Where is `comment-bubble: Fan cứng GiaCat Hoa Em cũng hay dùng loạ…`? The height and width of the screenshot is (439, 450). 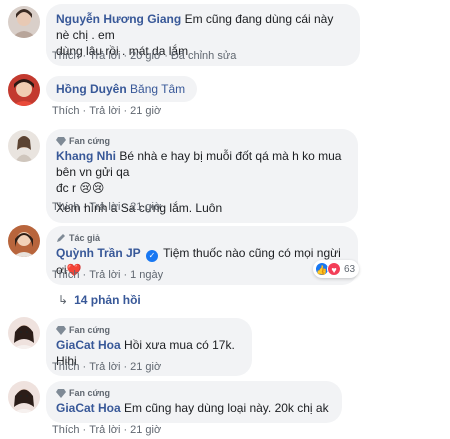 comment-bubble: Fan cứng GiaCat Hoa Em cũng hay dùng loạ… is located at coordinates (194, 402).